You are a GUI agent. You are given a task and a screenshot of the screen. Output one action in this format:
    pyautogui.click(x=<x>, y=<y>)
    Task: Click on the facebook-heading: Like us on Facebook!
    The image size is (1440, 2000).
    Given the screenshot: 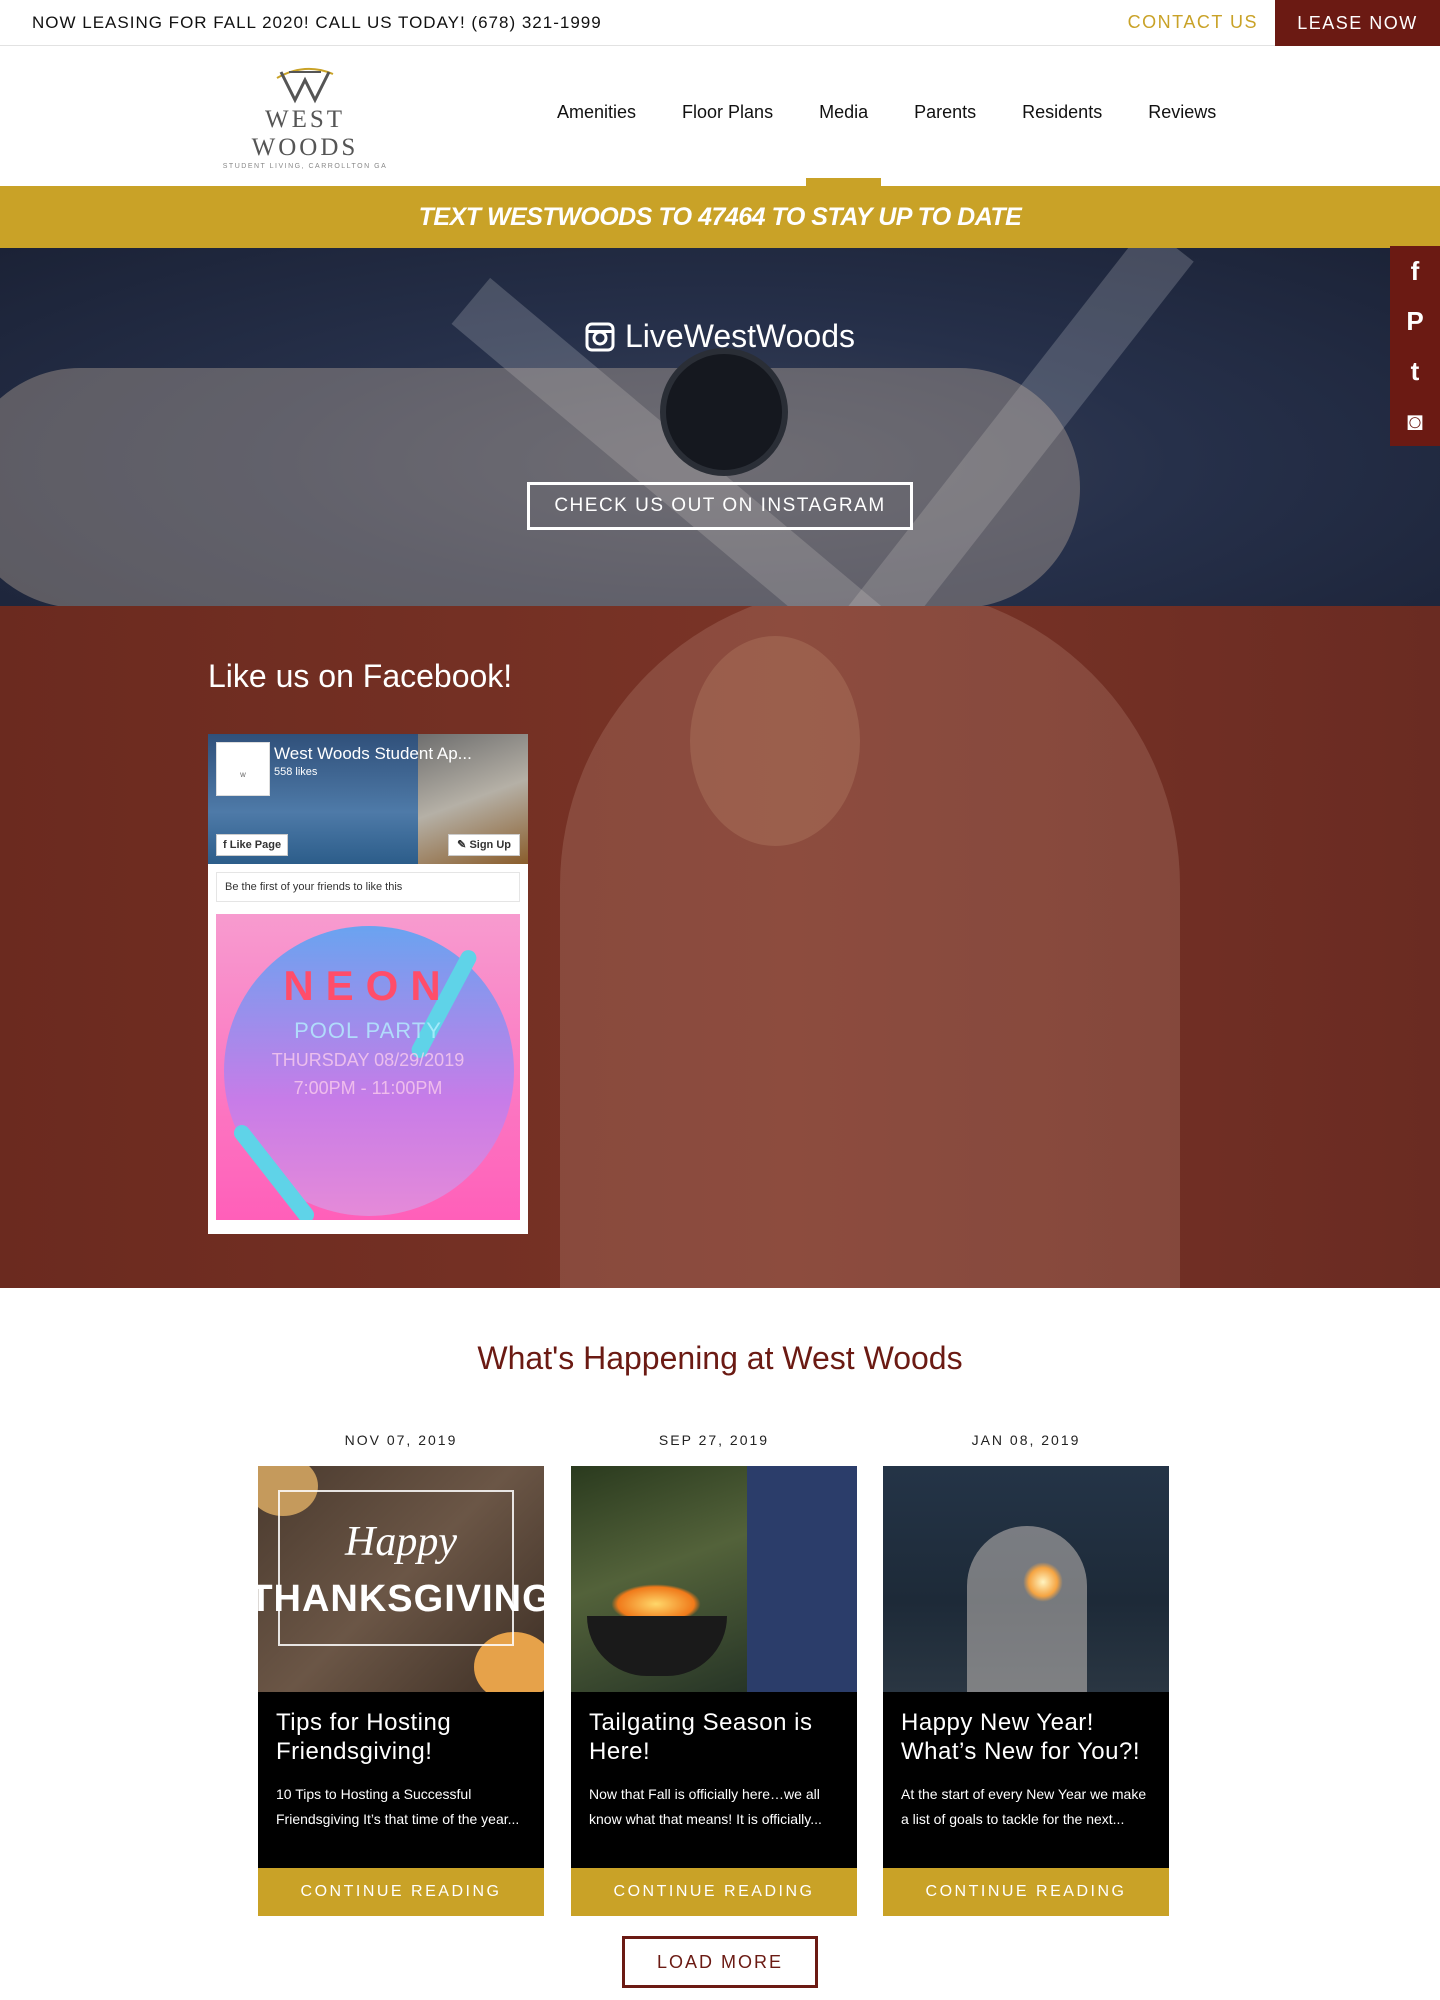 What is the action you would take?
    pyautogui.click(x=360, y=676)
    